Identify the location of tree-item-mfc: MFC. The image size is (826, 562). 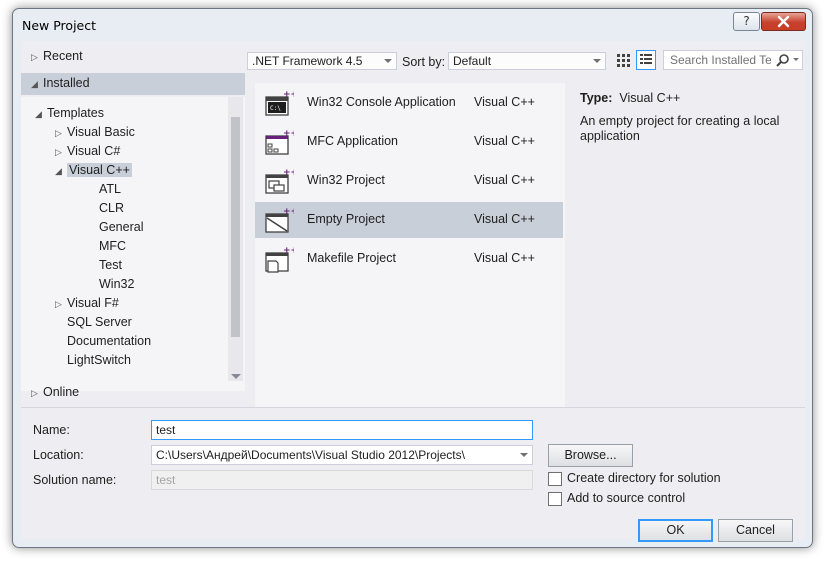
(112, 246).